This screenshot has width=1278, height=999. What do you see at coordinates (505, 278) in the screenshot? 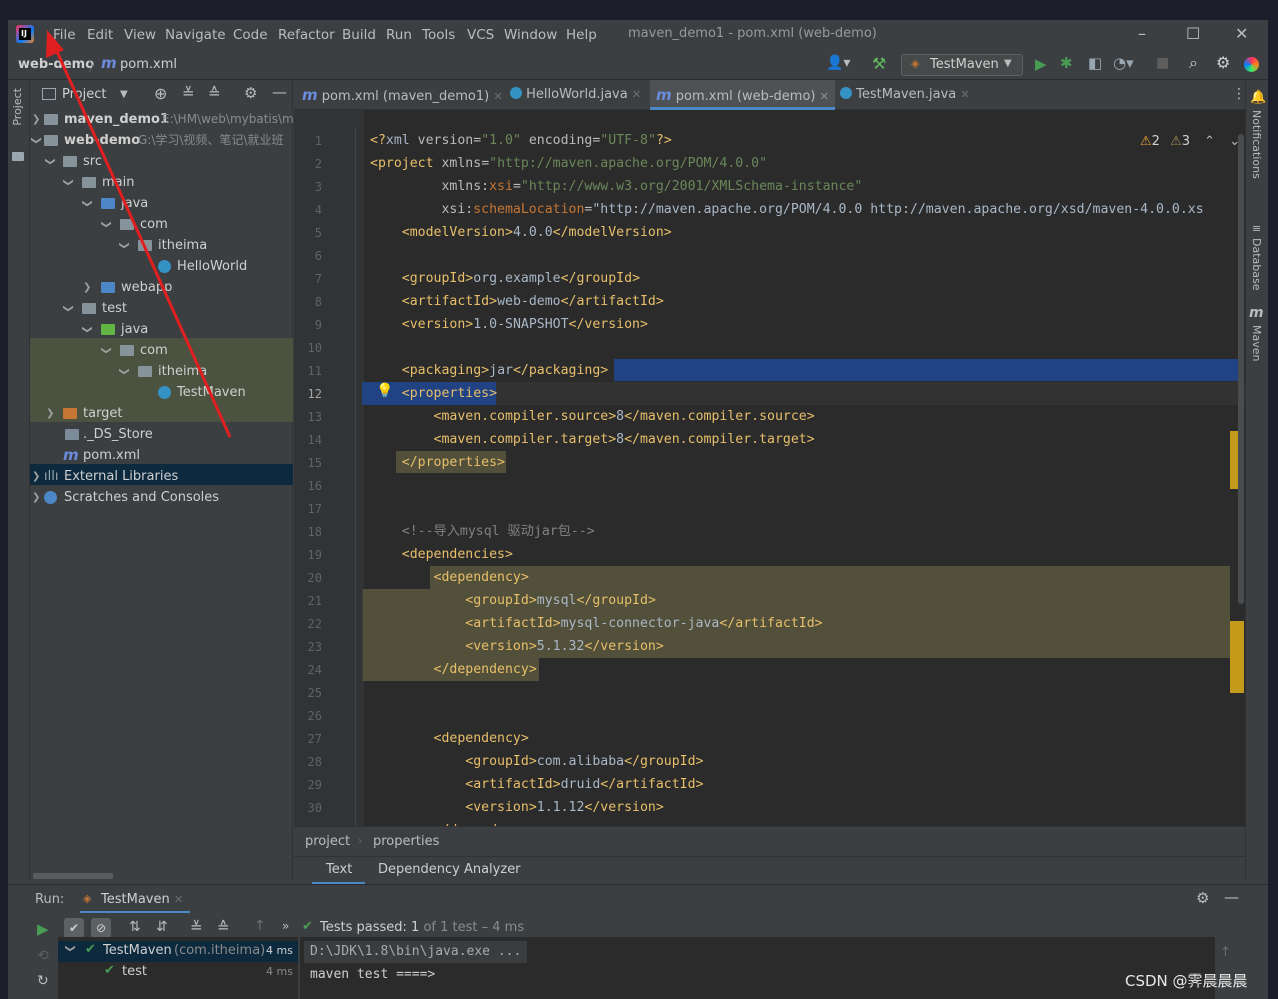
I see `code-line: <groupId>org.example</groupId>` at bounding box center [505, 278].